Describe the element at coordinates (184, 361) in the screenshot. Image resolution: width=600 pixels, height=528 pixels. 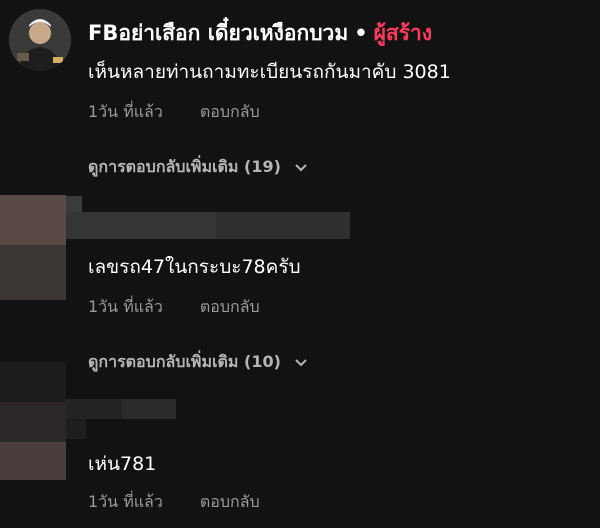
I see `view-more-label: ดูการตอบกลับเพิ่มเติม (10)` at that location.